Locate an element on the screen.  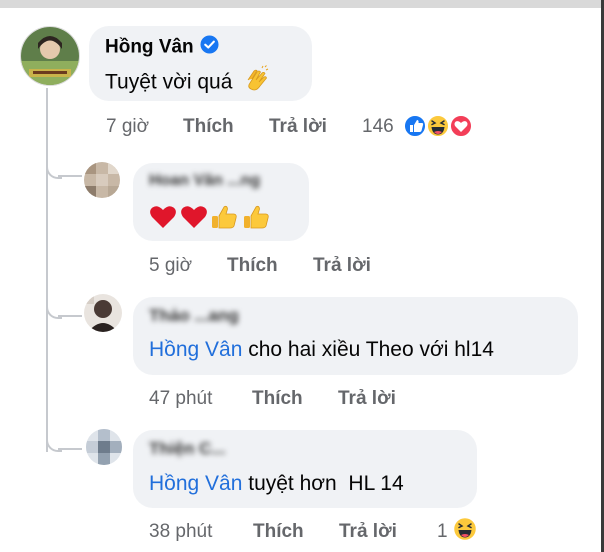
love-reaction-icon is located at coordinates (461, 126).